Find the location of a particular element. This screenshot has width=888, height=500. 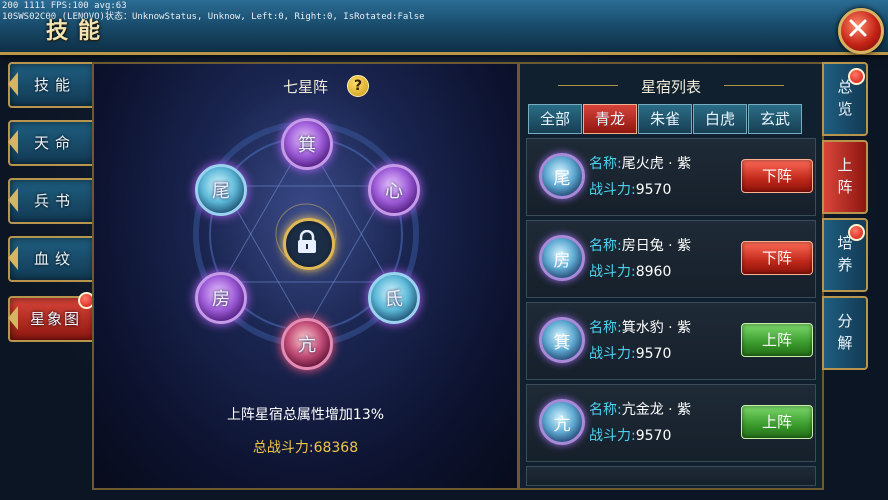

center-lock-slot is located at coordinates (309, 244).